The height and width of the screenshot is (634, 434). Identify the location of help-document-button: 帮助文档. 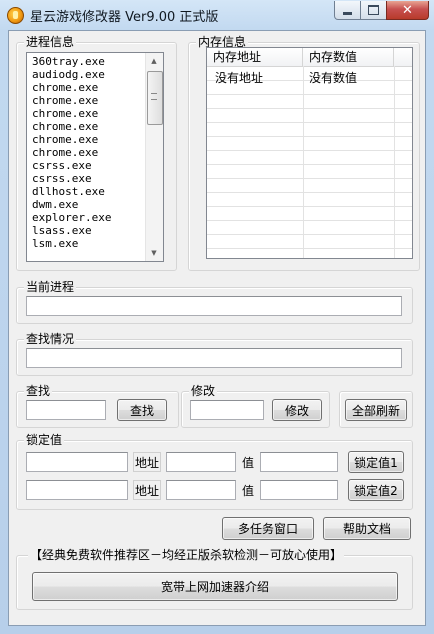
(367, 528).